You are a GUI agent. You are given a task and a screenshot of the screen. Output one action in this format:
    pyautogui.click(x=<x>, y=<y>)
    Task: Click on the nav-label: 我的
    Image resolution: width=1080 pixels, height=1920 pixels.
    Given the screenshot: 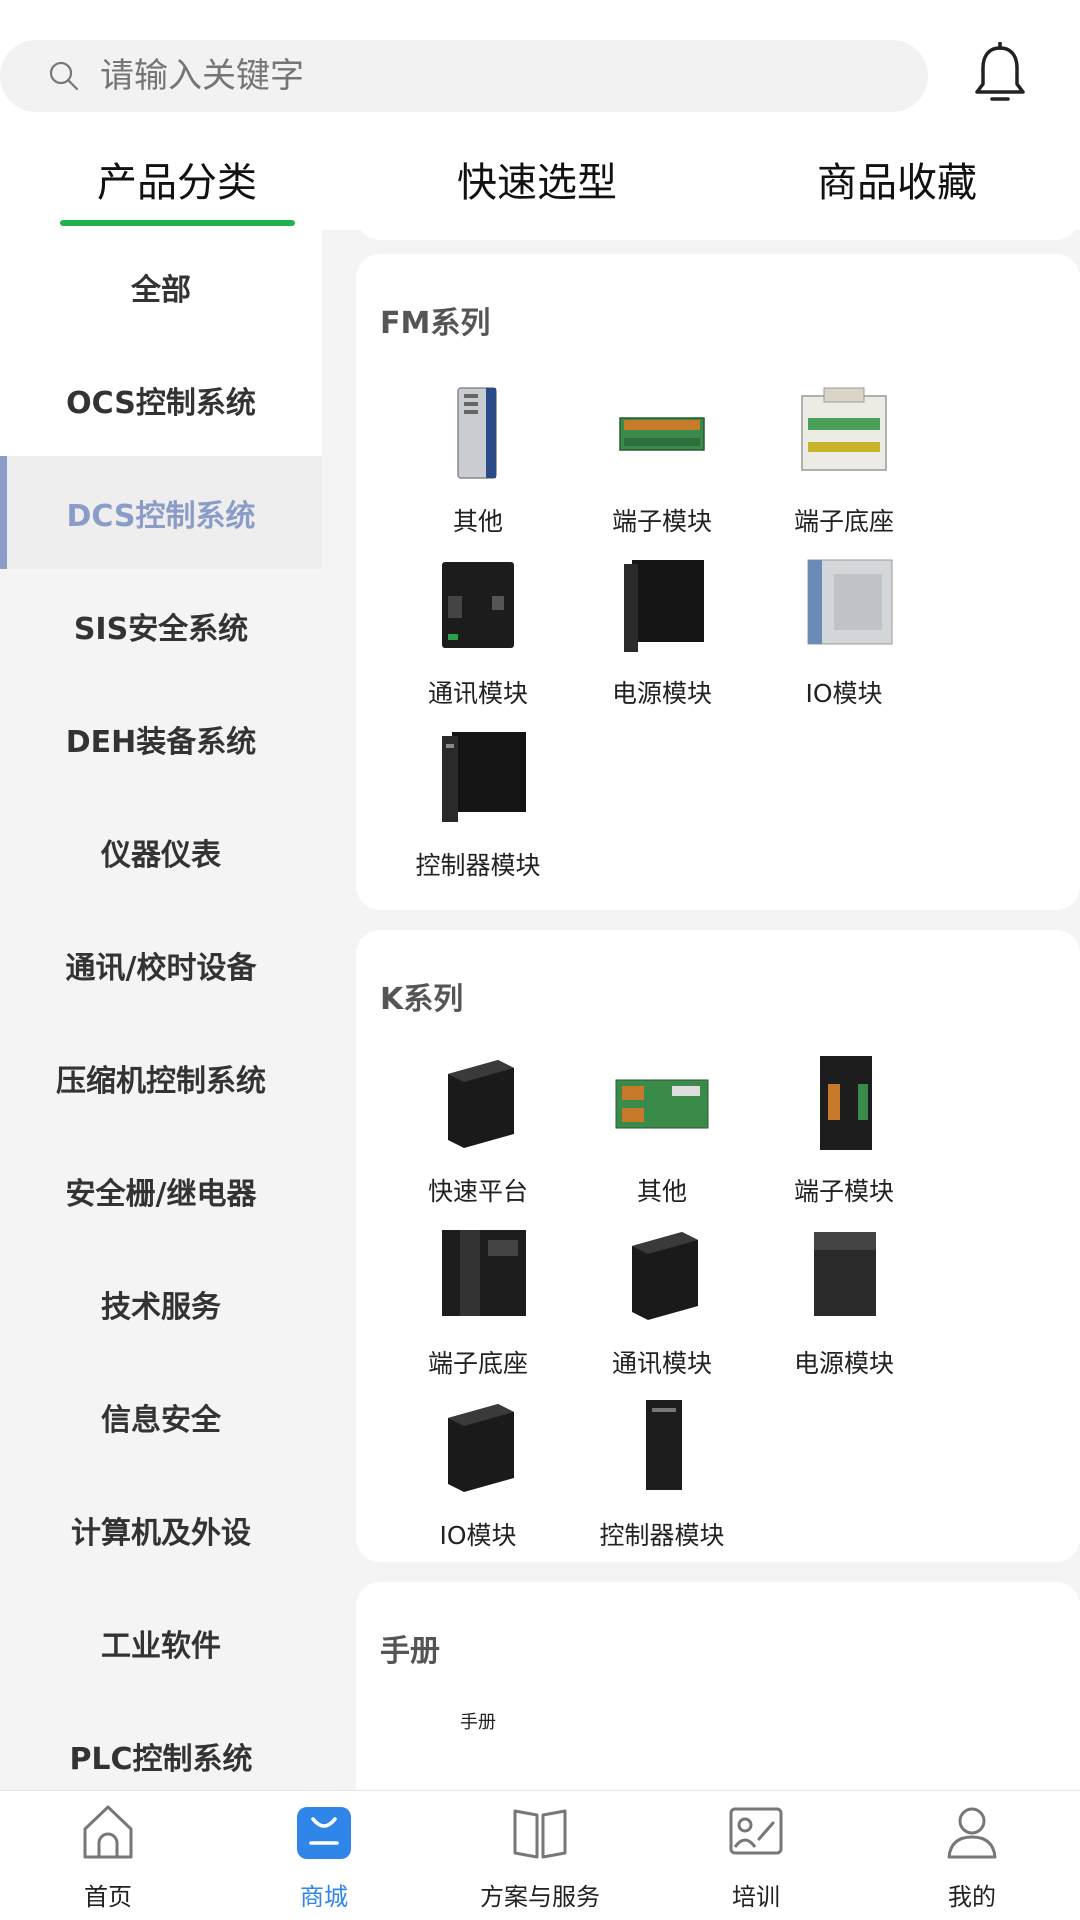 What is the action you would take?
    pyautogui.click(x=972, y=1897)
    